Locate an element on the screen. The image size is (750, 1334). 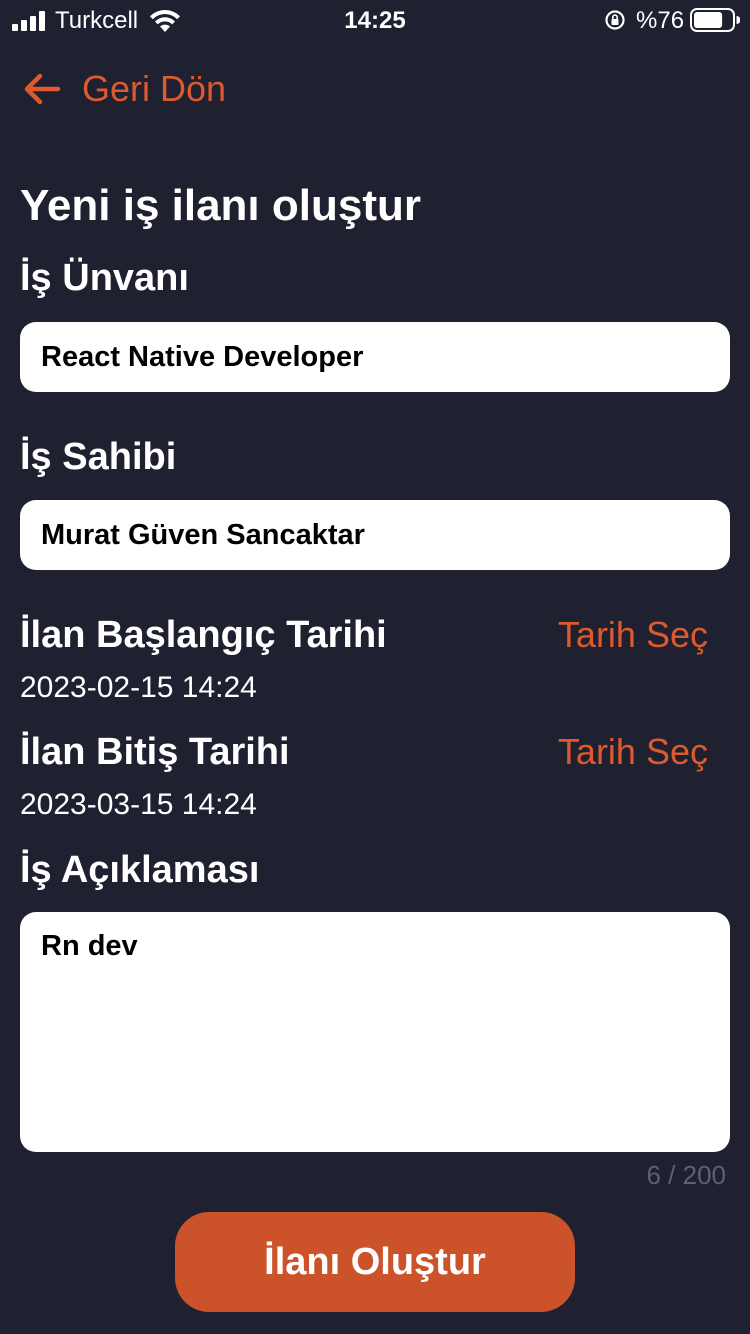
end-date-value: 2023-03-15 14:24 is located at coordinates (138, 804).